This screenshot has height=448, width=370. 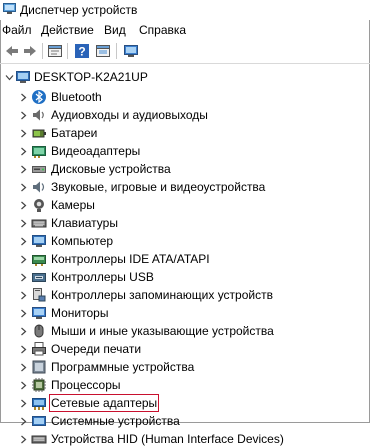 I want to click on tree-item: Батареи, so click(x=185, y=133).